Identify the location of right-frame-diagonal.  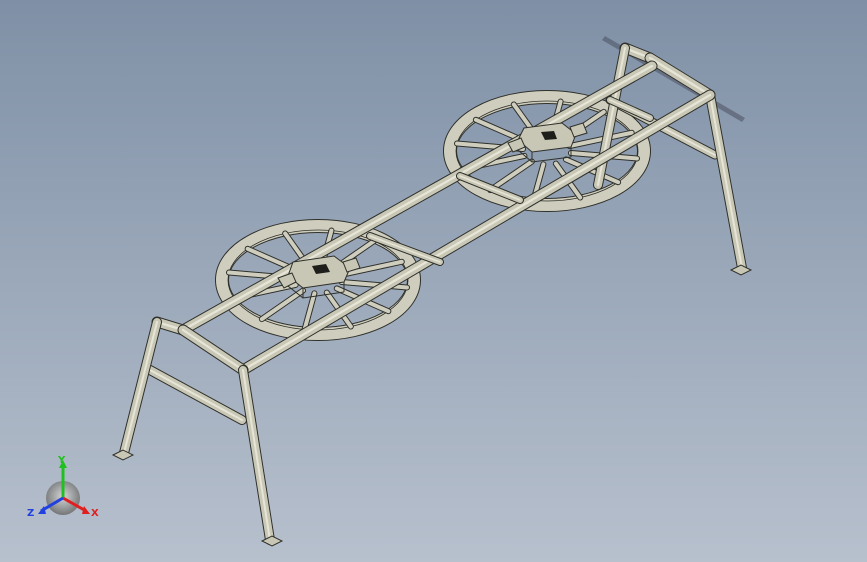
(680, 76).